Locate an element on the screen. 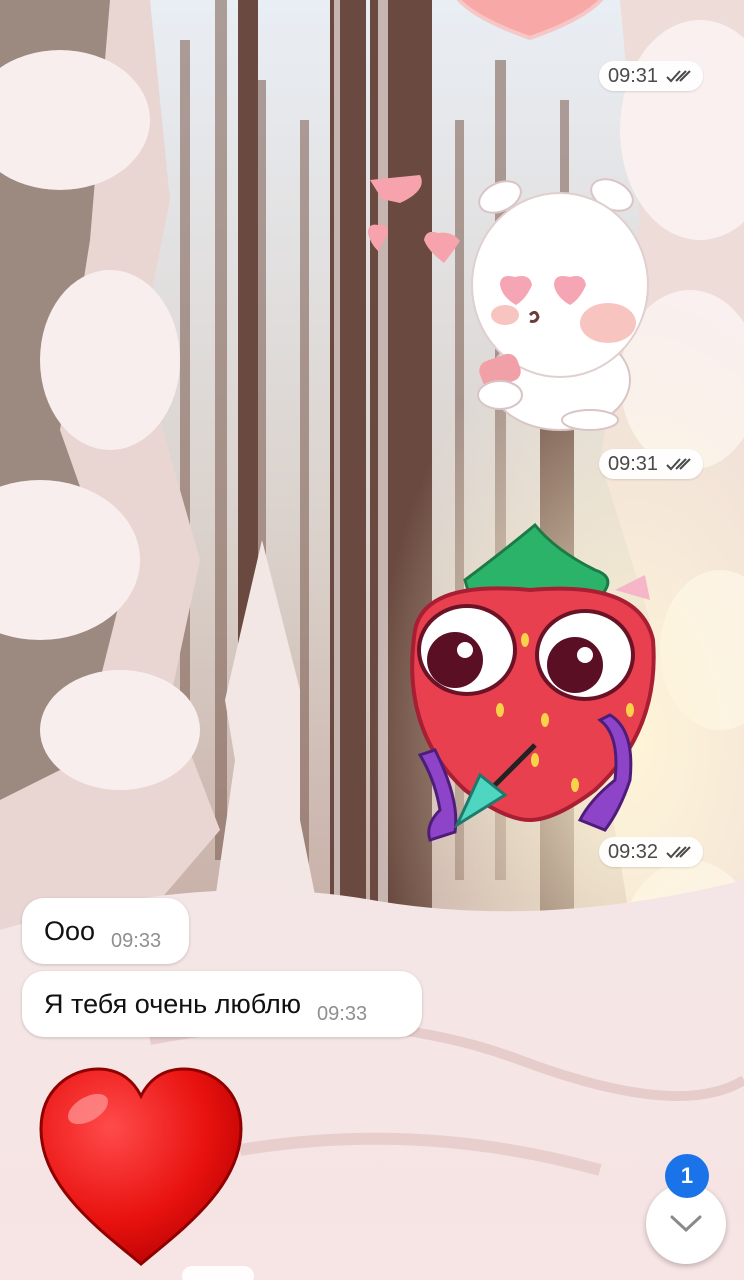 The height and width of the screenshot is (1286, 744). message-time-2: 09:31 is located at coordinates (651, 464).